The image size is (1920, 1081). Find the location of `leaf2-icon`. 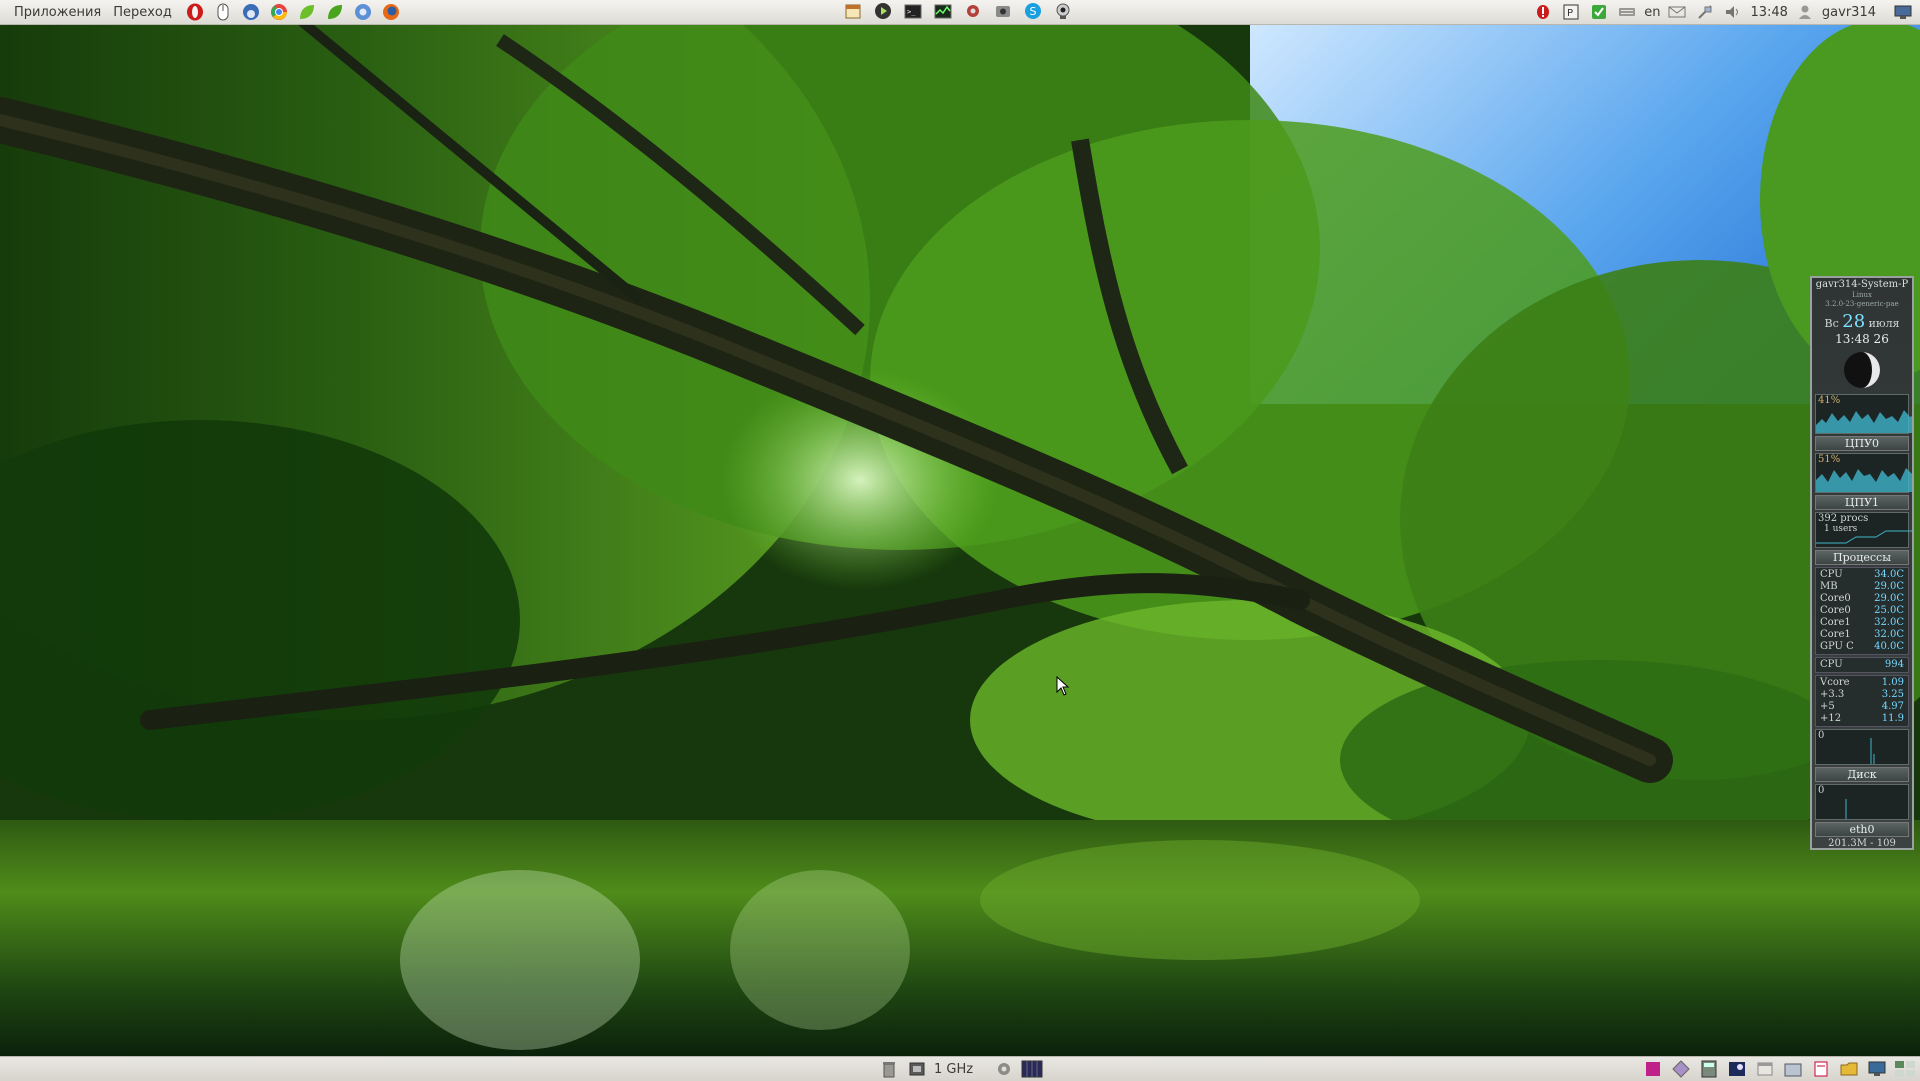

leaf2-icon is located at coordinates (335, 12).